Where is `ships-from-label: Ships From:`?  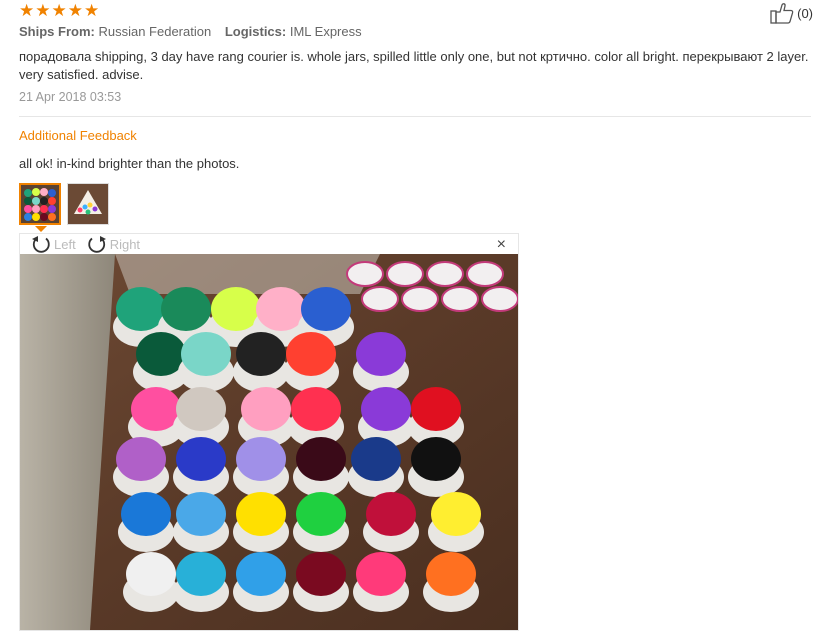
ships-from-label: Ships From: is located at coordinates (57, 31).